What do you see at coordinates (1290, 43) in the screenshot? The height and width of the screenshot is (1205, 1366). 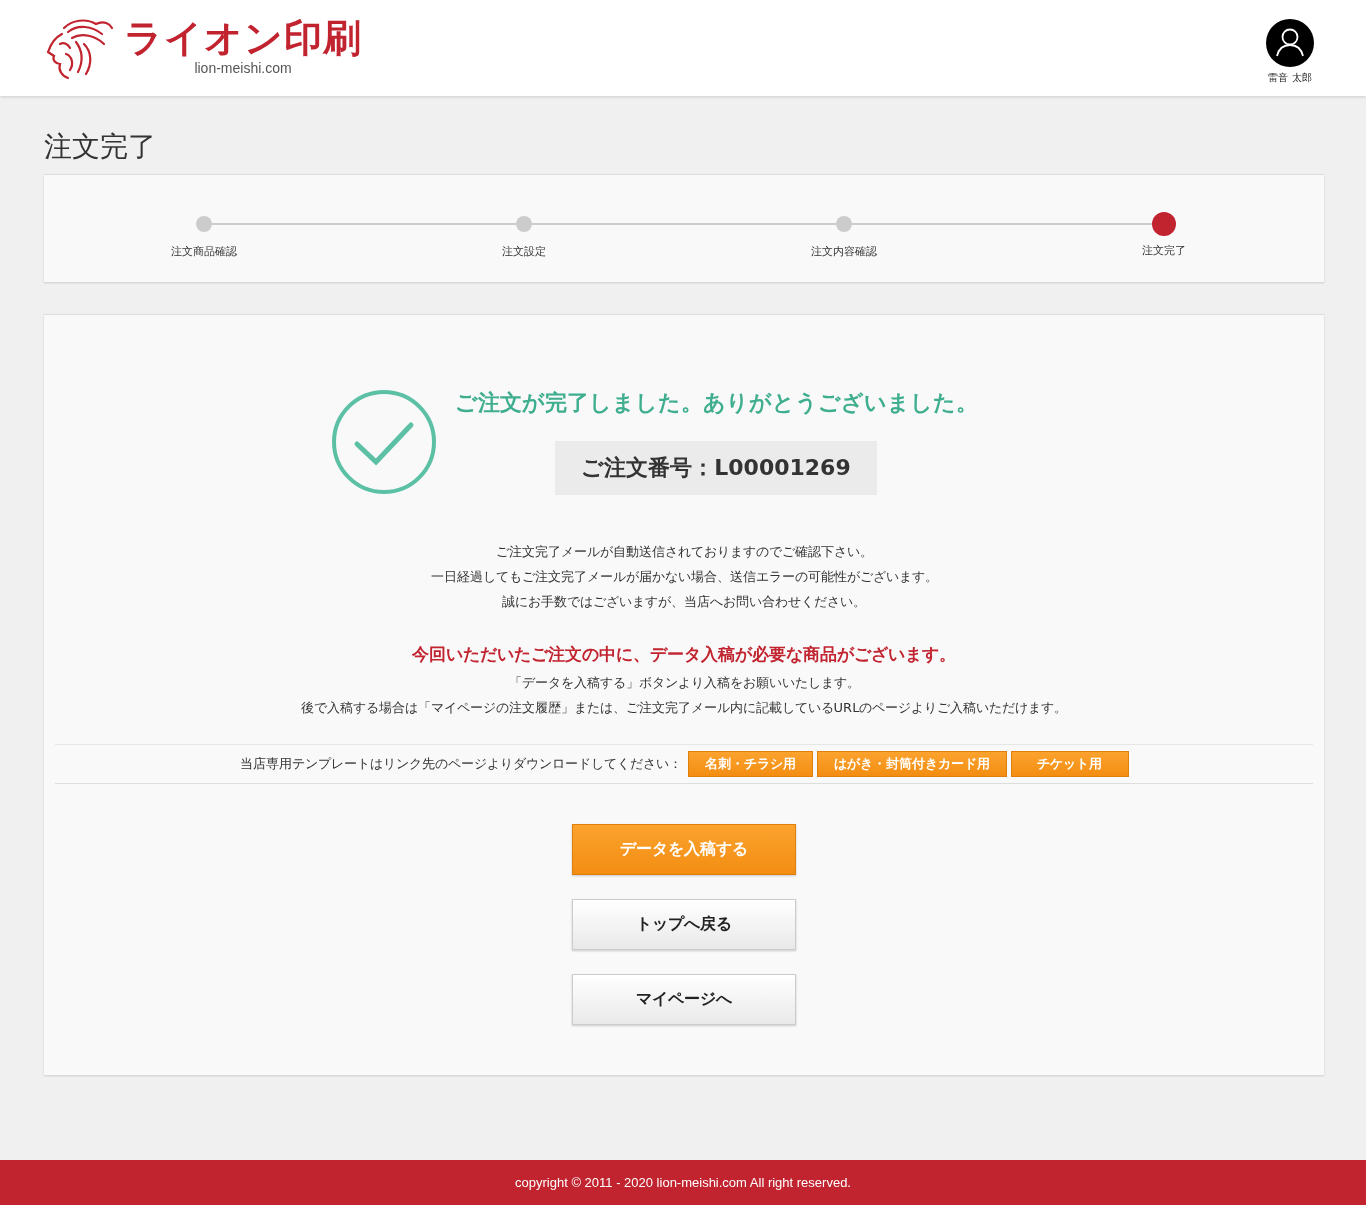 I see `user-avatar-icon` at bounding box center [1290, 43].